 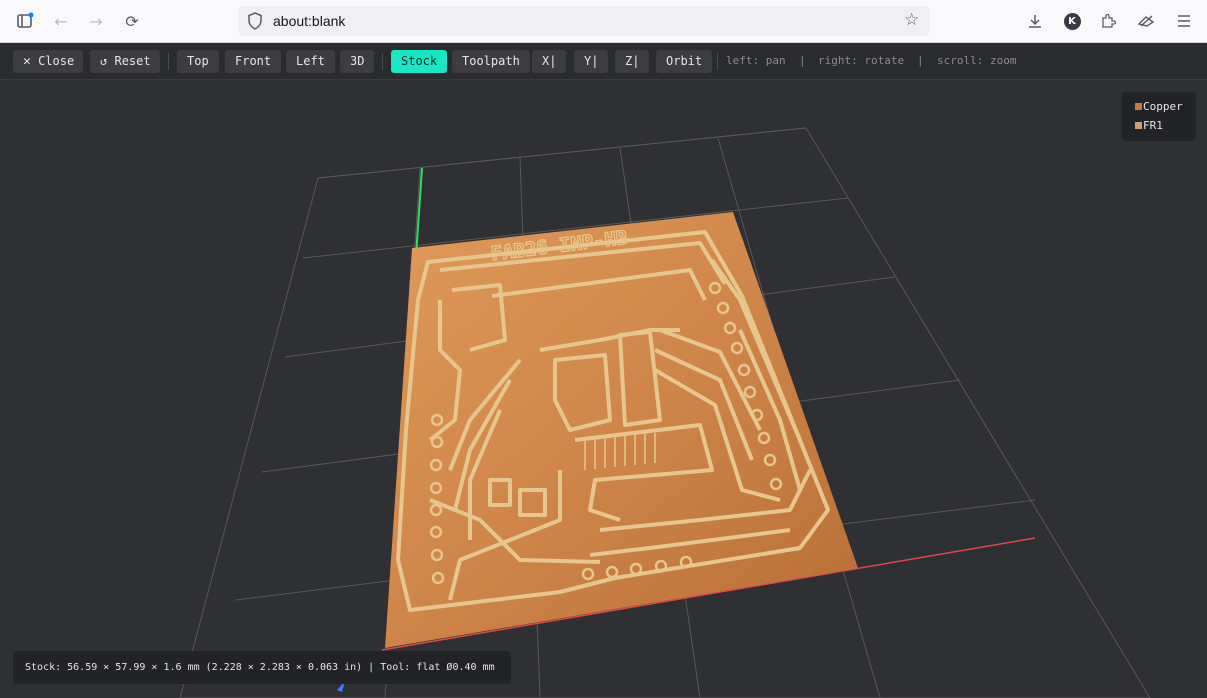 I want to click on hint-pan: left: pan, so click(x=756, y=60).